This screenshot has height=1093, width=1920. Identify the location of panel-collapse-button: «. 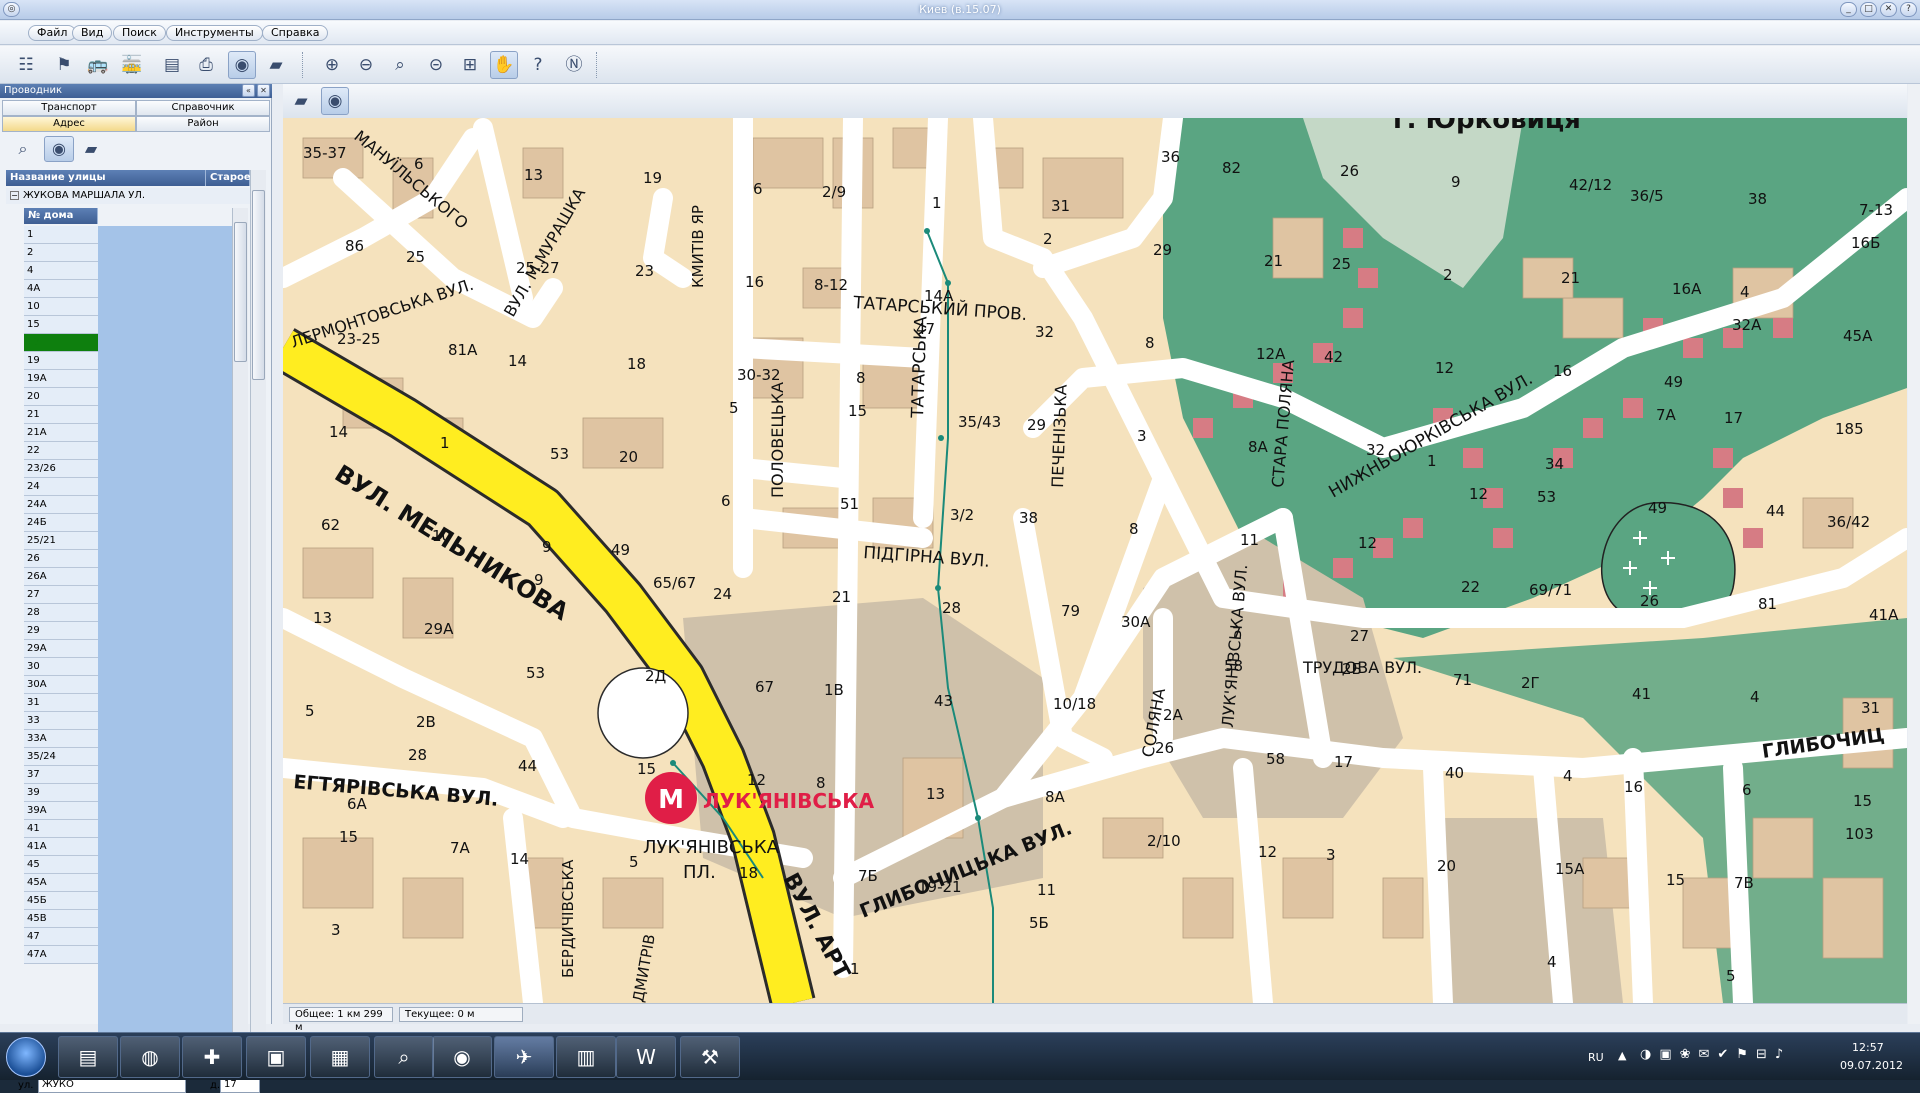
(248, 90).